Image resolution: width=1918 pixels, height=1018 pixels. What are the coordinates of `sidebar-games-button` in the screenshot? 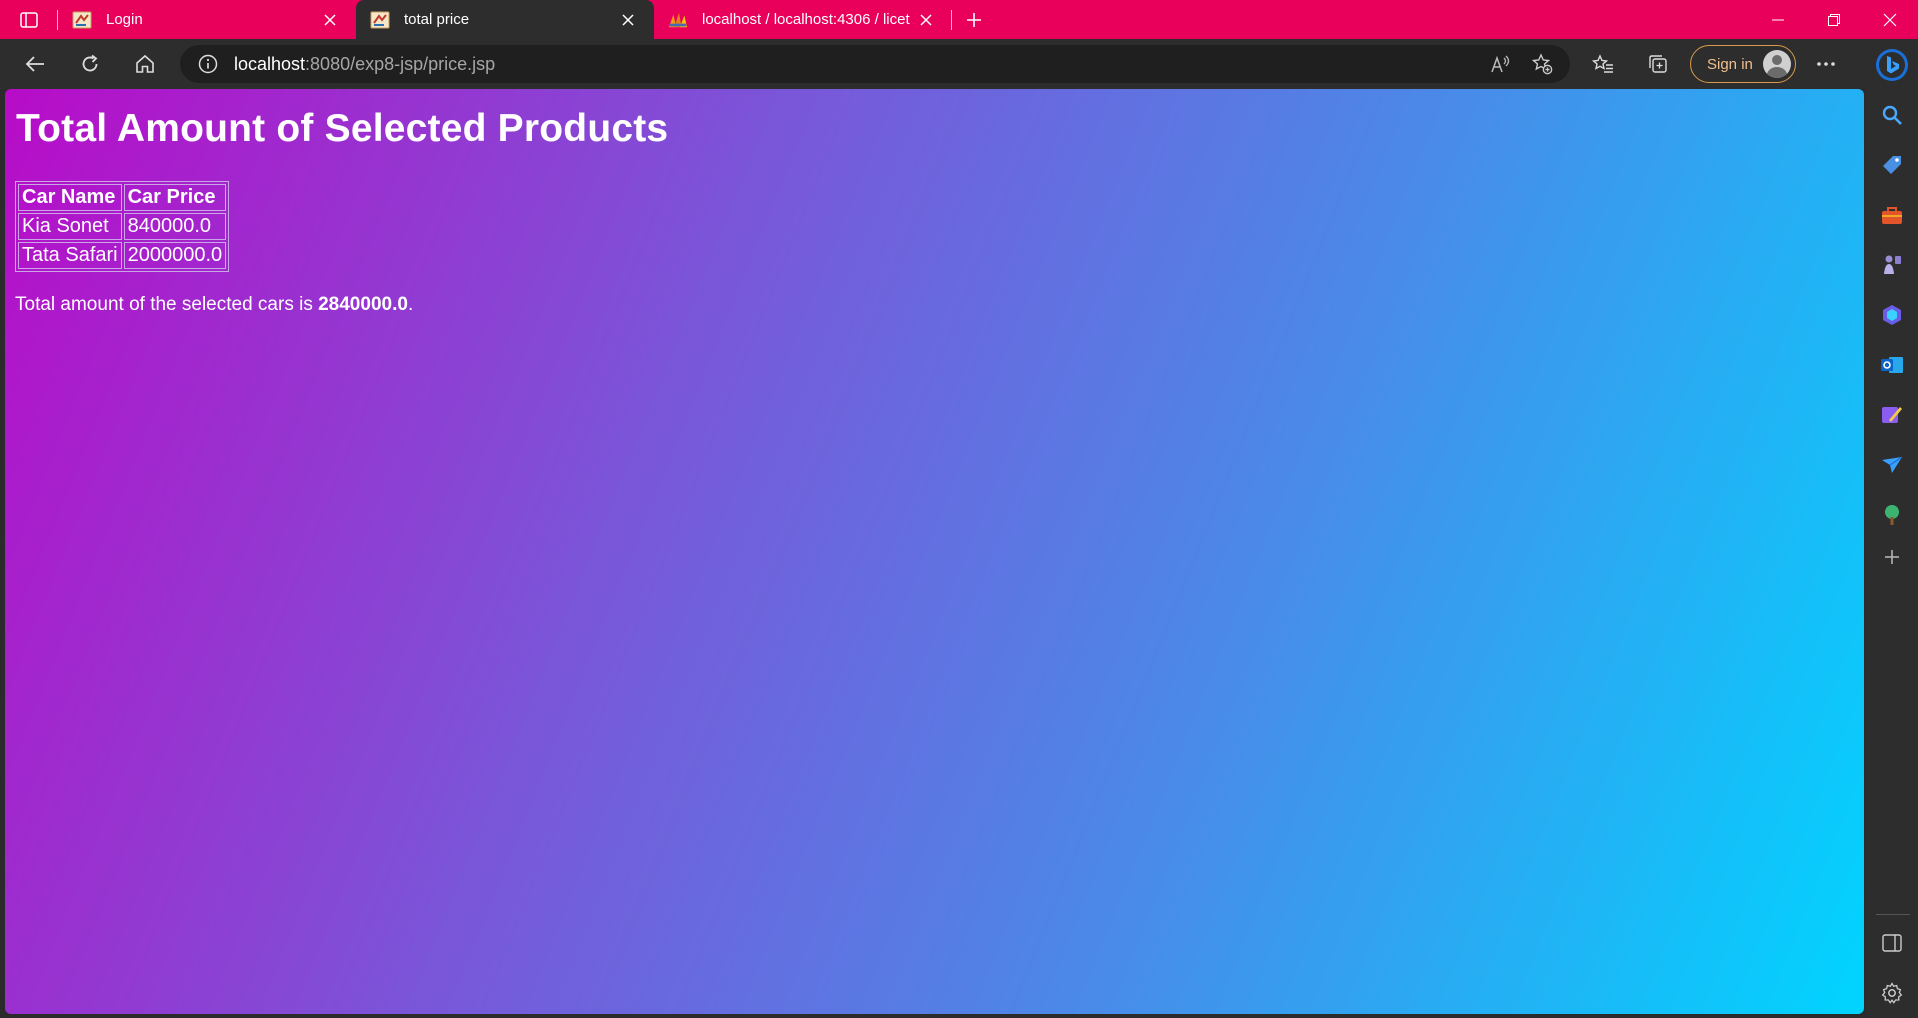 It's located at (1892, 265).